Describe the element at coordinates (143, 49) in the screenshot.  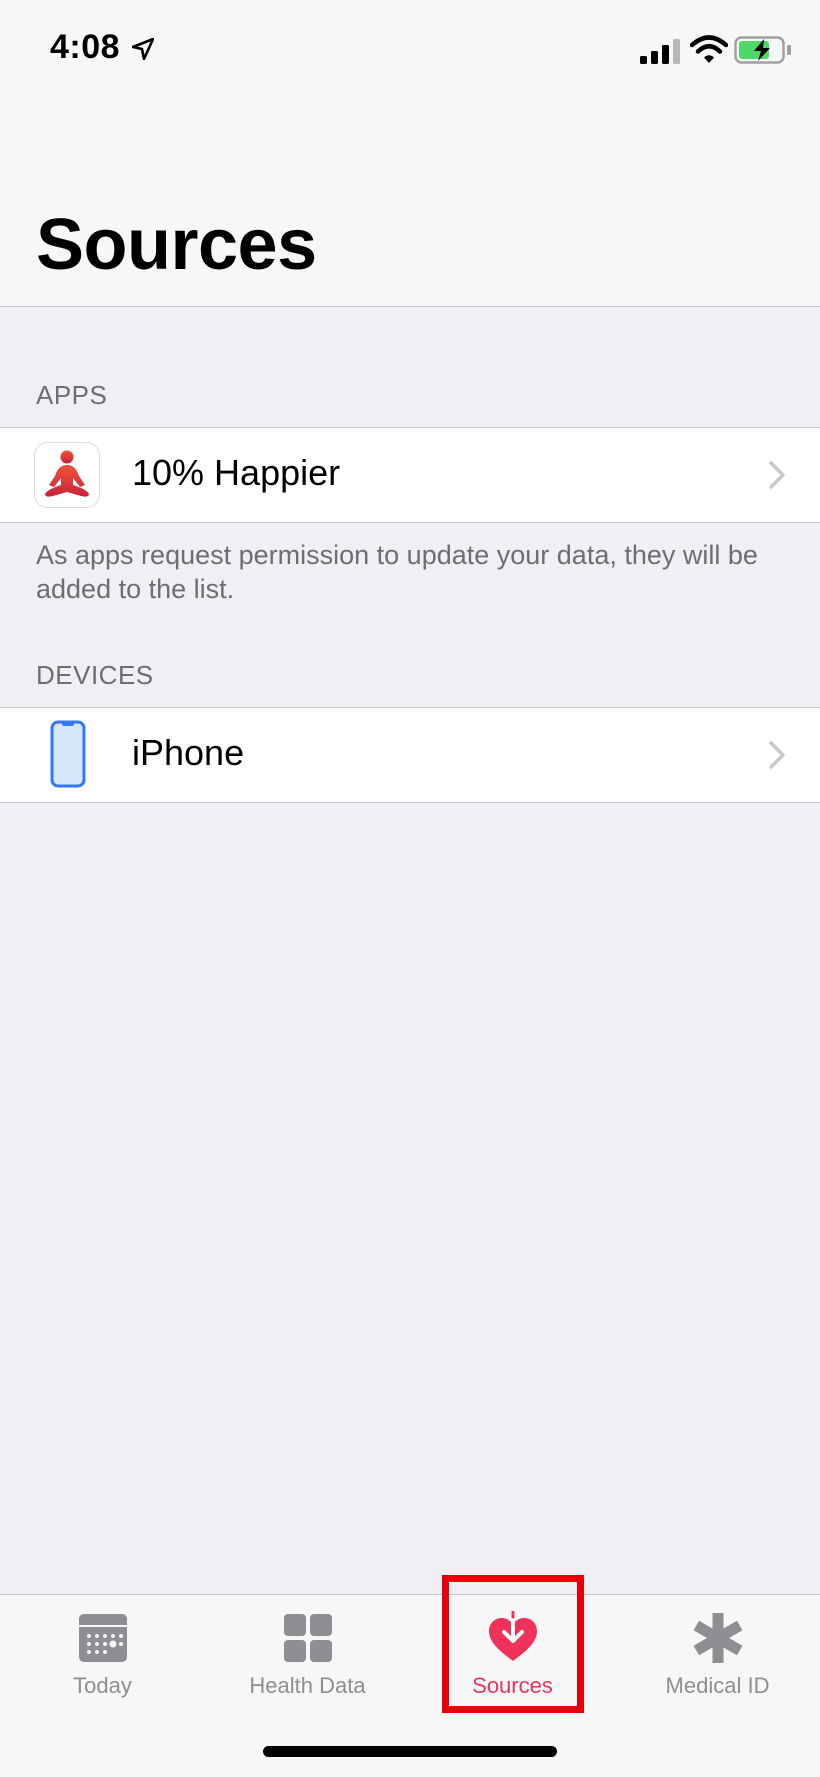
I see `location-arrow-icon` at that location.